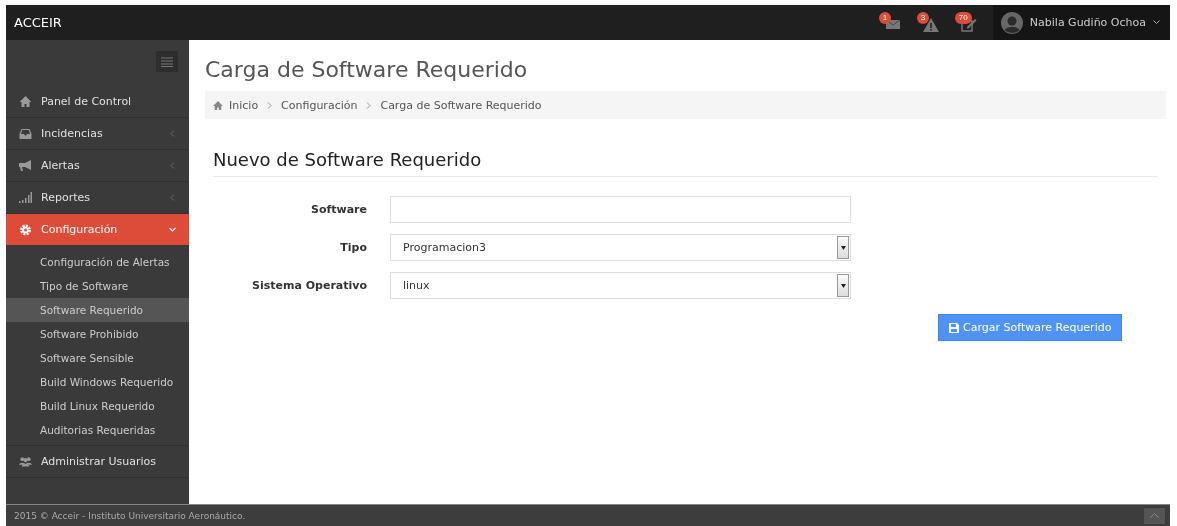 Image resolution: width=1177 pixels, height=526 pixels. Describe the element at coordinates (1011, 22) in the screenshot. I see `avatar-icon` at that location.